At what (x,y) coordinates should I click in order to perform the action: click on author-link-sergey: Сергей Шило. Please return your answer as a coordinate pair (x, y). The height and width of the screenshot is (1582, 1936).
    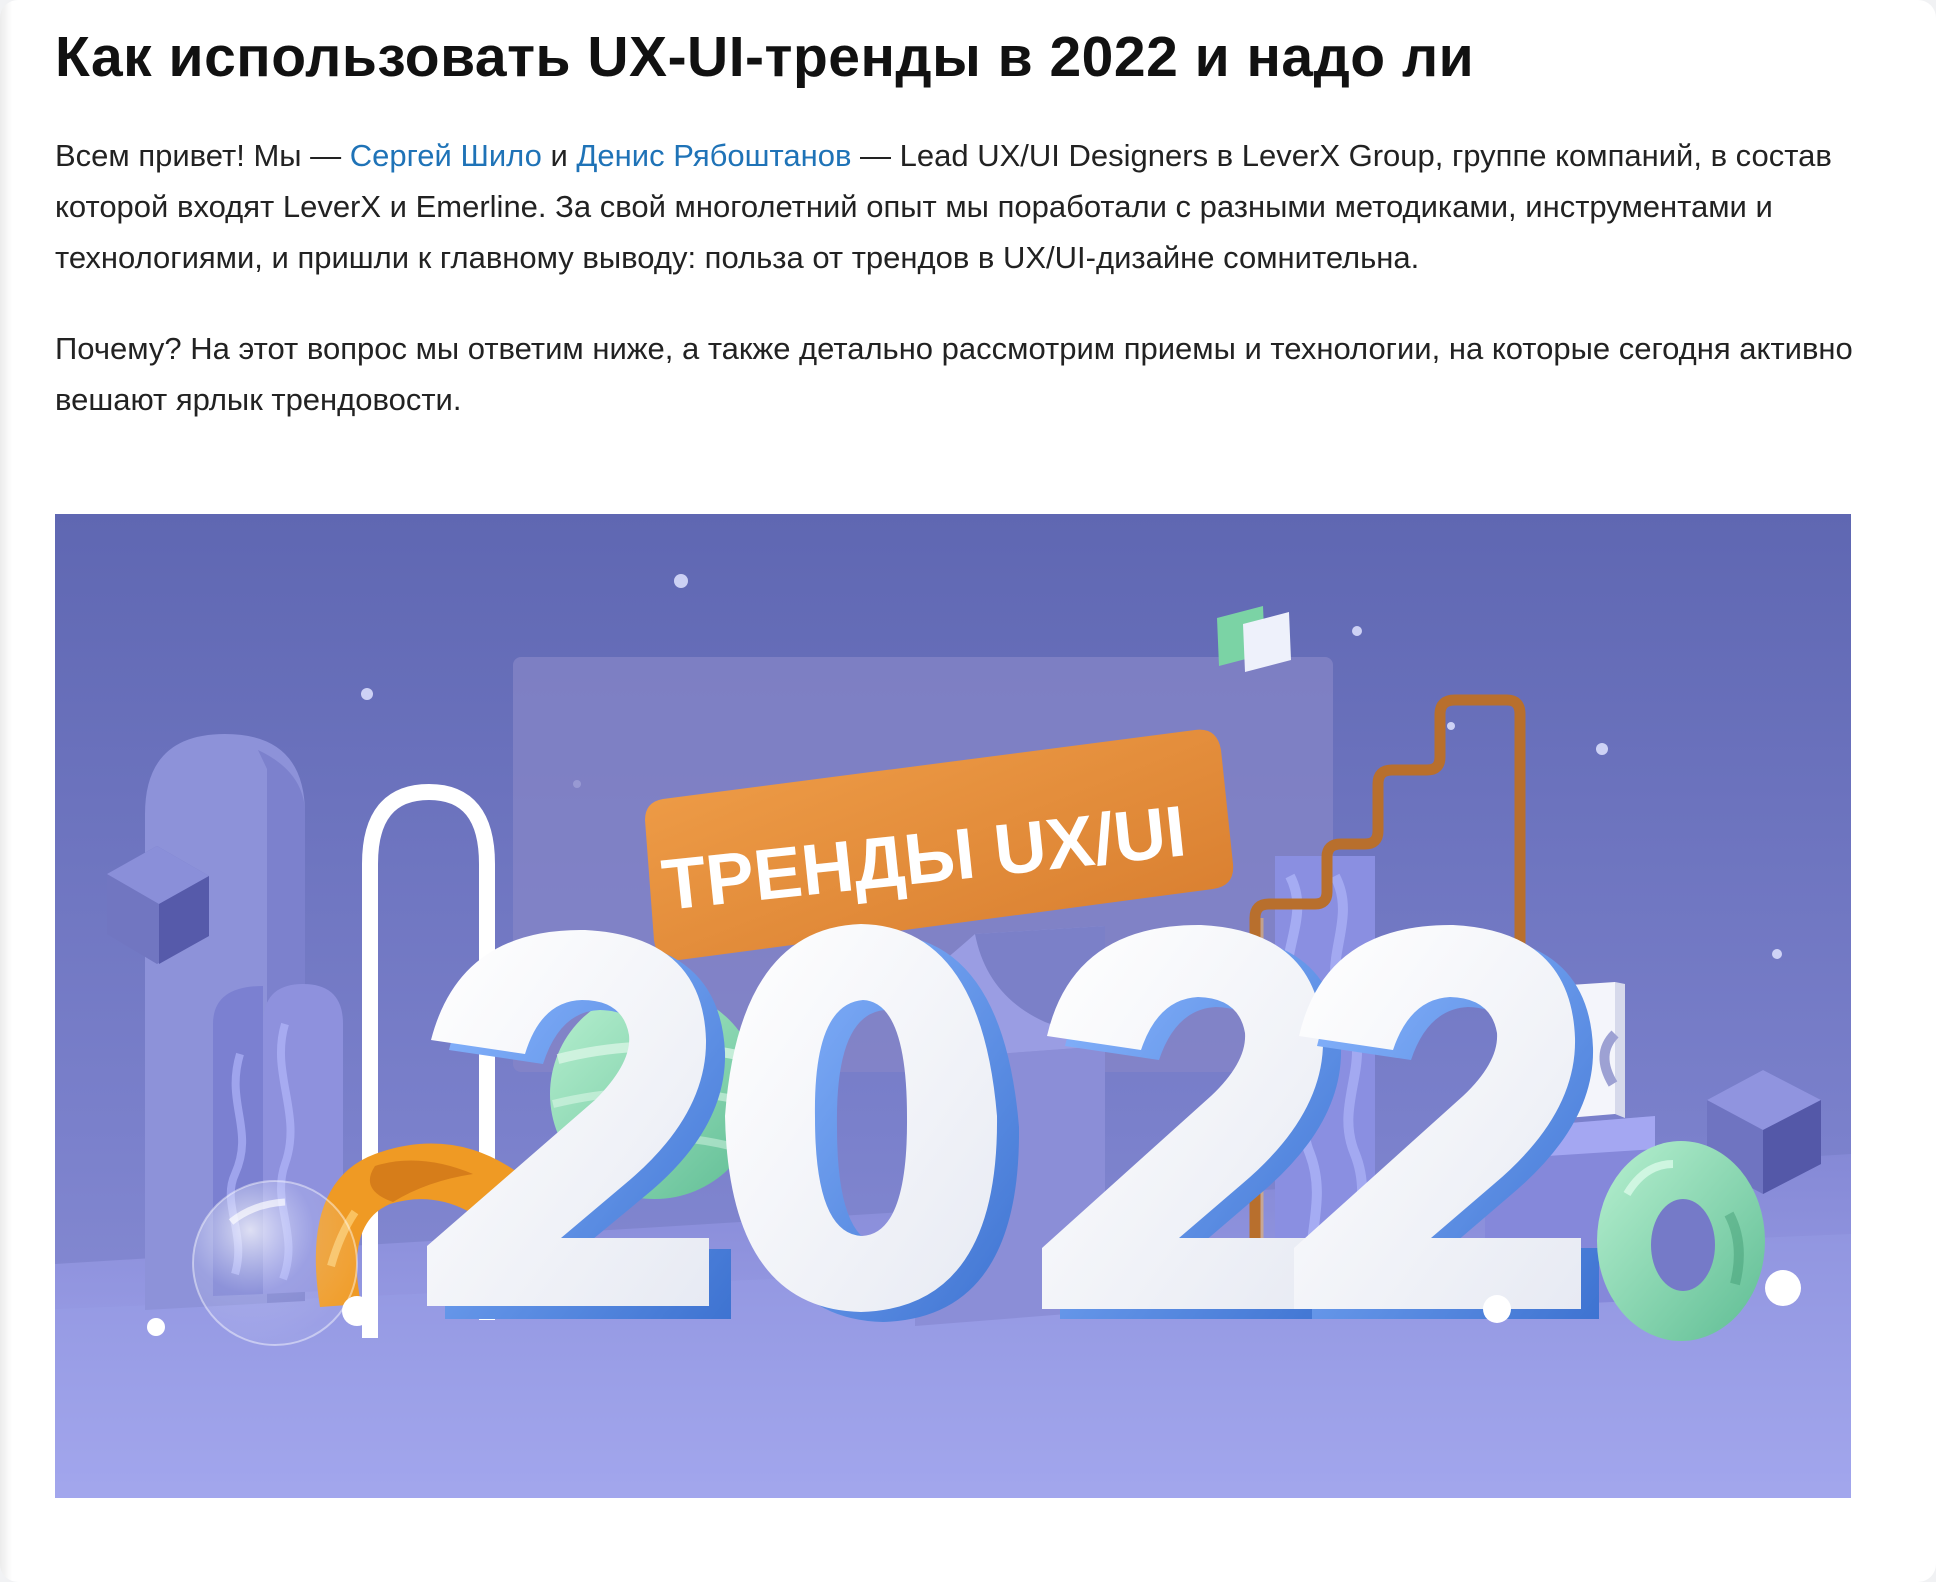
    Looking at the image, I should click on (446, 155).